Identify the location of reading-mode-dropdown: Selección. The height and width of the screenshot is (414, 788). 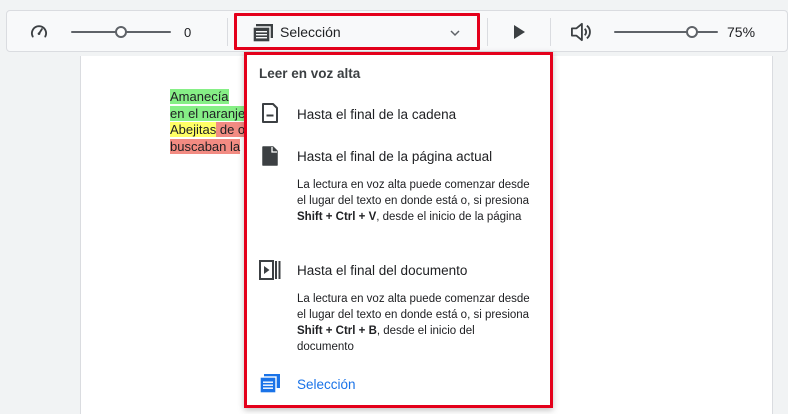
(357, 31).